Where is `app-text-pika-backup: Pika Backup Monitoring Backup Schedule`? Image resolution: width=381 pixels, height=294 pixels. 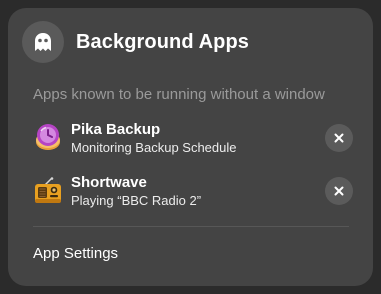
app-text-pika-backup: Pika Backup Monitoring Backup Schedule is located at coordinates (198, 138).